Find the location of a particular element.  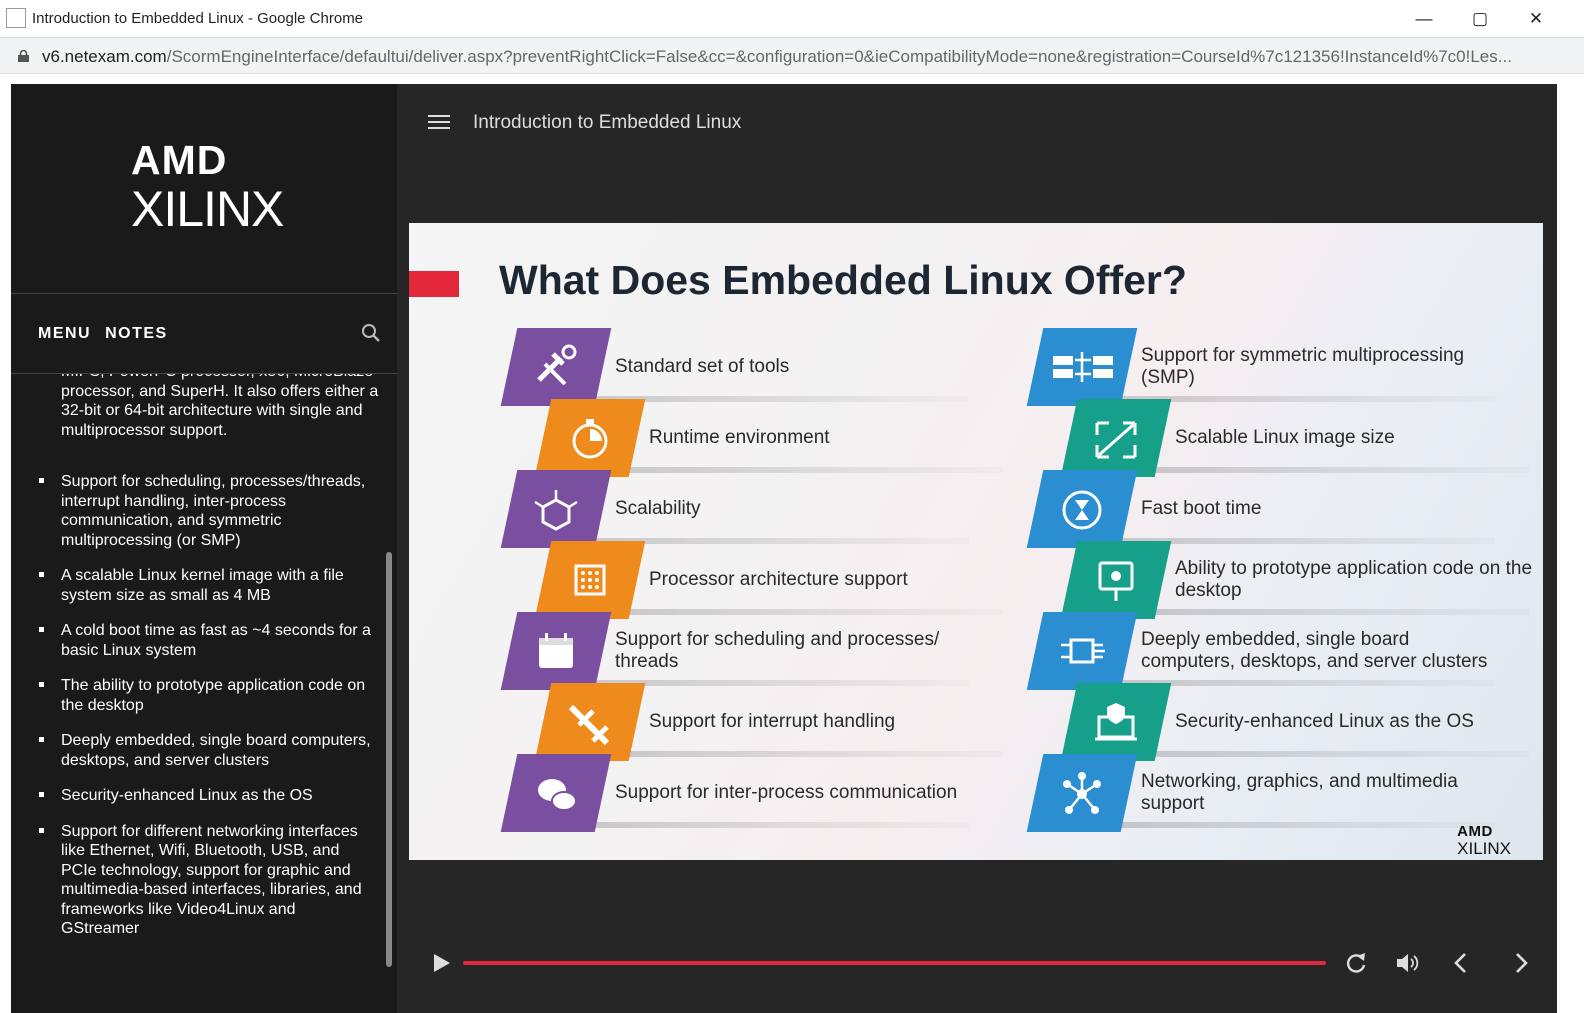

calendar-icon is located at coordinates (556, 650).